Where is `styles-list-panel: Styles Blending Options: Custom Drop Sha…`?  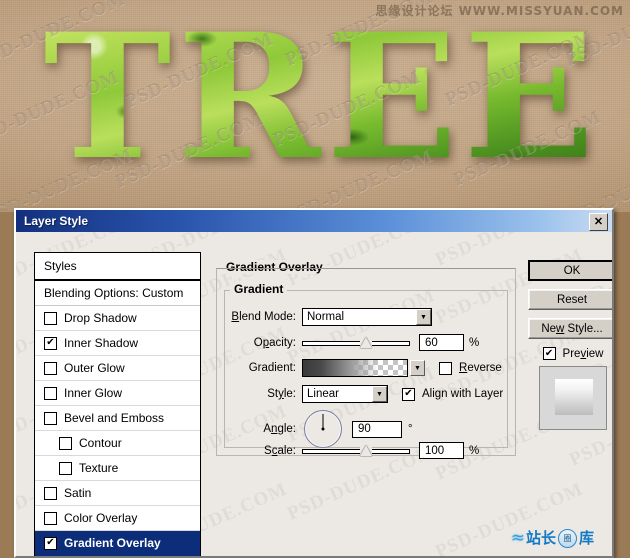
styles-list-panel: Styles Blending Options: Custom Drop Sha… is located at coordinates (117, 404).